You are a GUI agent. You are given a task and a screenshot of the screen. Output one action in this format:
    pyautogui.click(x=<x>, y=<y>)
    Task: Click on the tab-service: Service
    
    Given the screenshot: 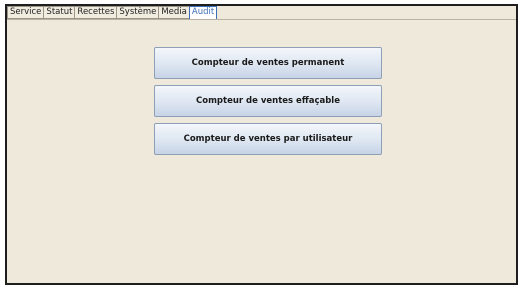 What is the action you would take?
    pyautogui.click(x=25, y=12)
    